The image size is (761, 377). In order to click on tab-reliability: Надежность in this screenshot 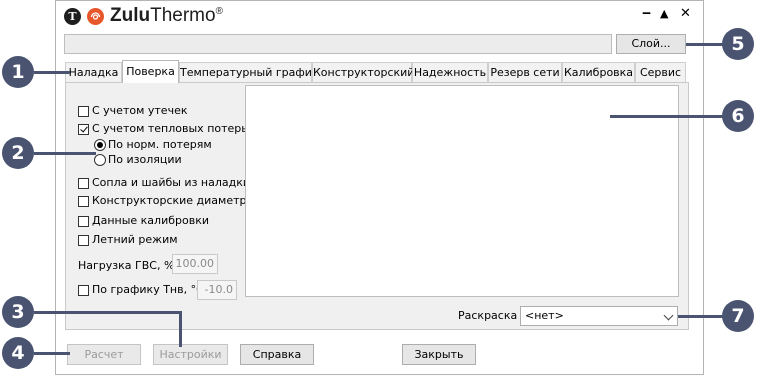, I will do `click(450, 72)`.